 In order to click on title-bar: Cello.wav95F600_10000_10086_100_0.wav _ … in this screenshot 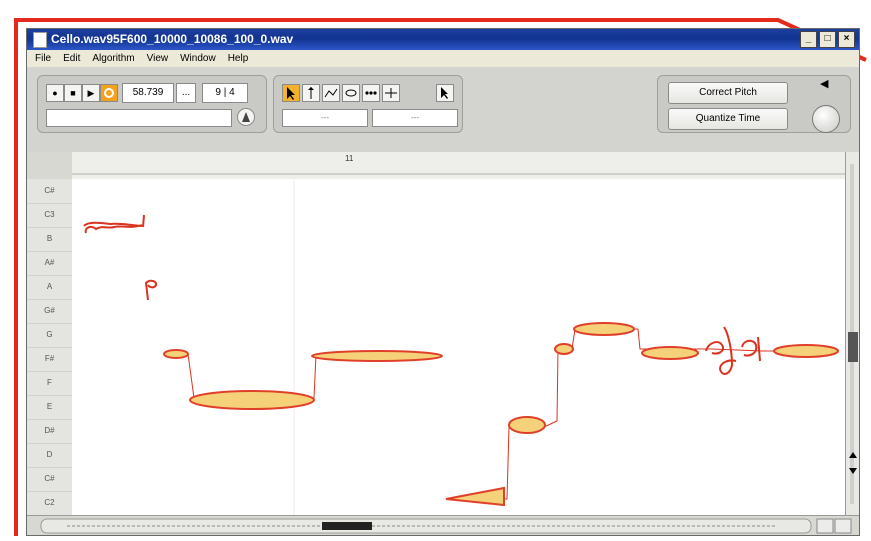, I will do `click(443, 39)`.